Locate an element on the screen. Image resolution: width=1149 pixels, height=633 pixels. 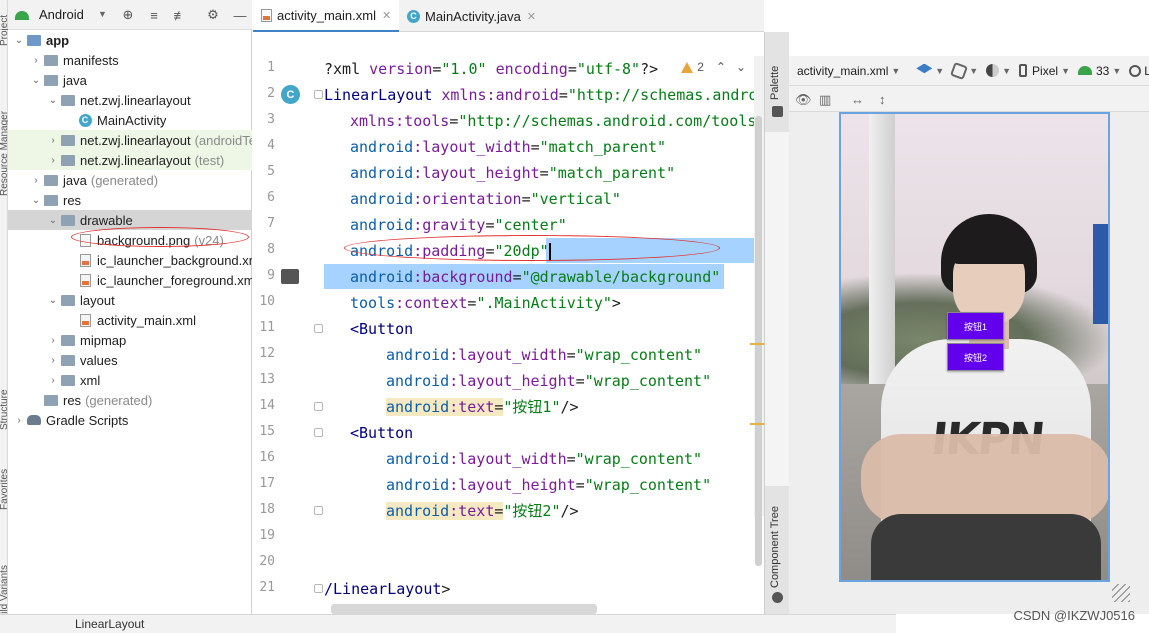
tree-item: activity_main.xml is located at coordinates (130, 320).